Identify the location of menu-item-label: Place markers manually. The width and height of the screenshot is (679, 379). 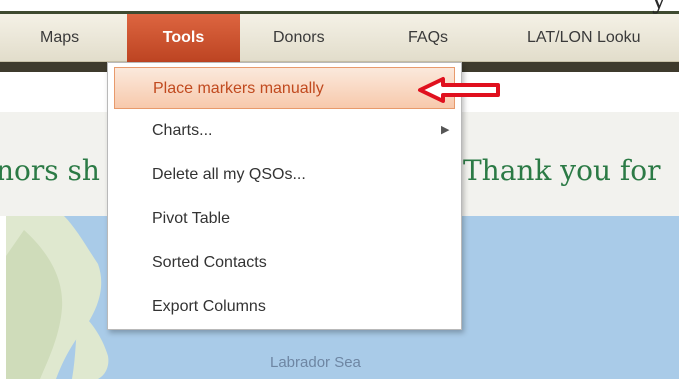
(238, 88).